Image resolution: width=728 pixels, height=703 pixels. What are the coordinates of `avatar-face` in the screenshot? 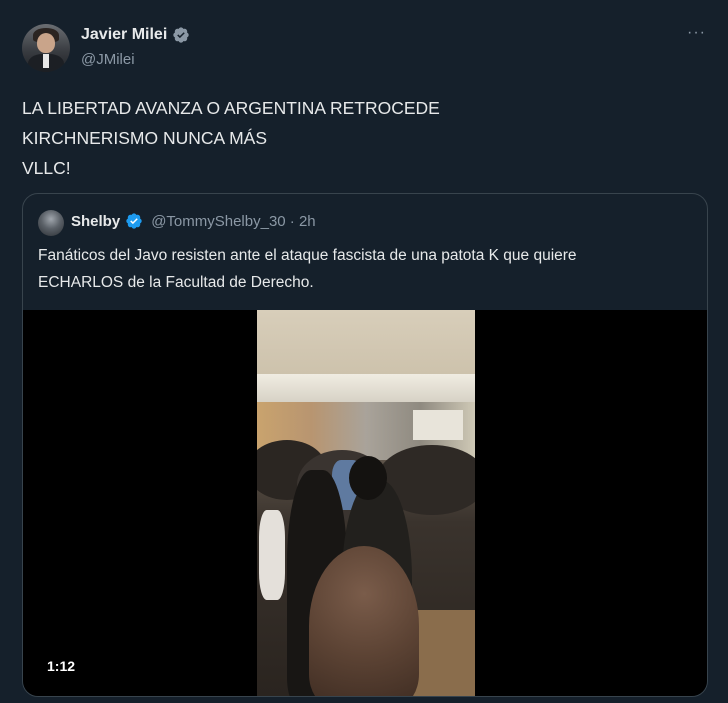 It's located at (46, 43).